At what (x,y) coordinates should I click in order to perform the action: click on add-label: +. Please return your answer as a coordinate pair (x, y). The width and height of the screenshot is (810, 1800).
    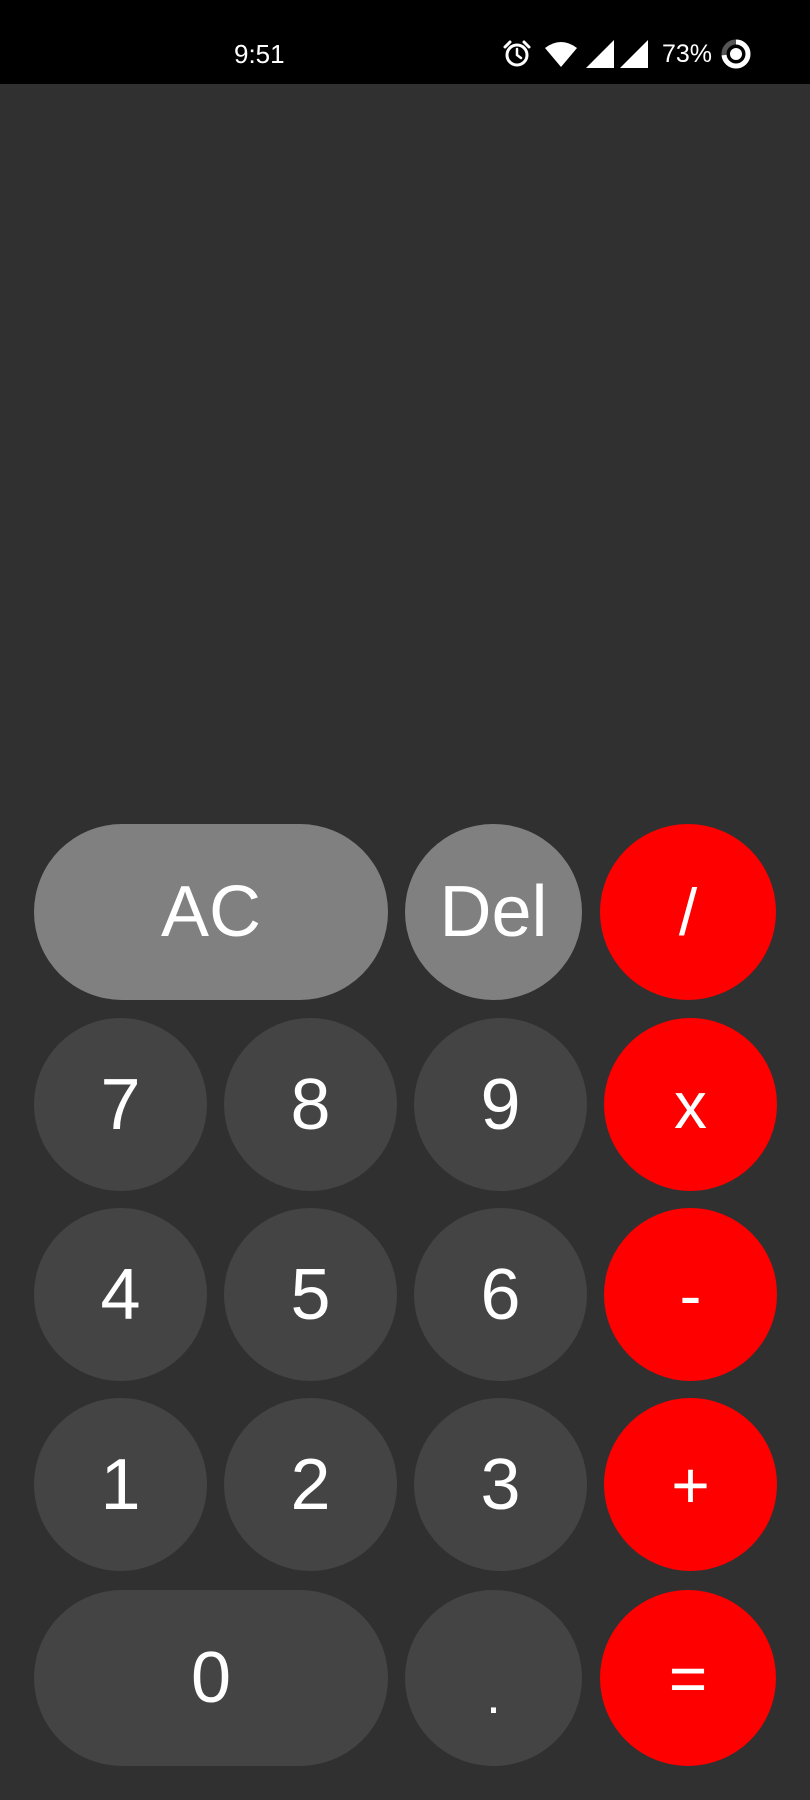
    Looking at the image, I should click on (690, 1484).